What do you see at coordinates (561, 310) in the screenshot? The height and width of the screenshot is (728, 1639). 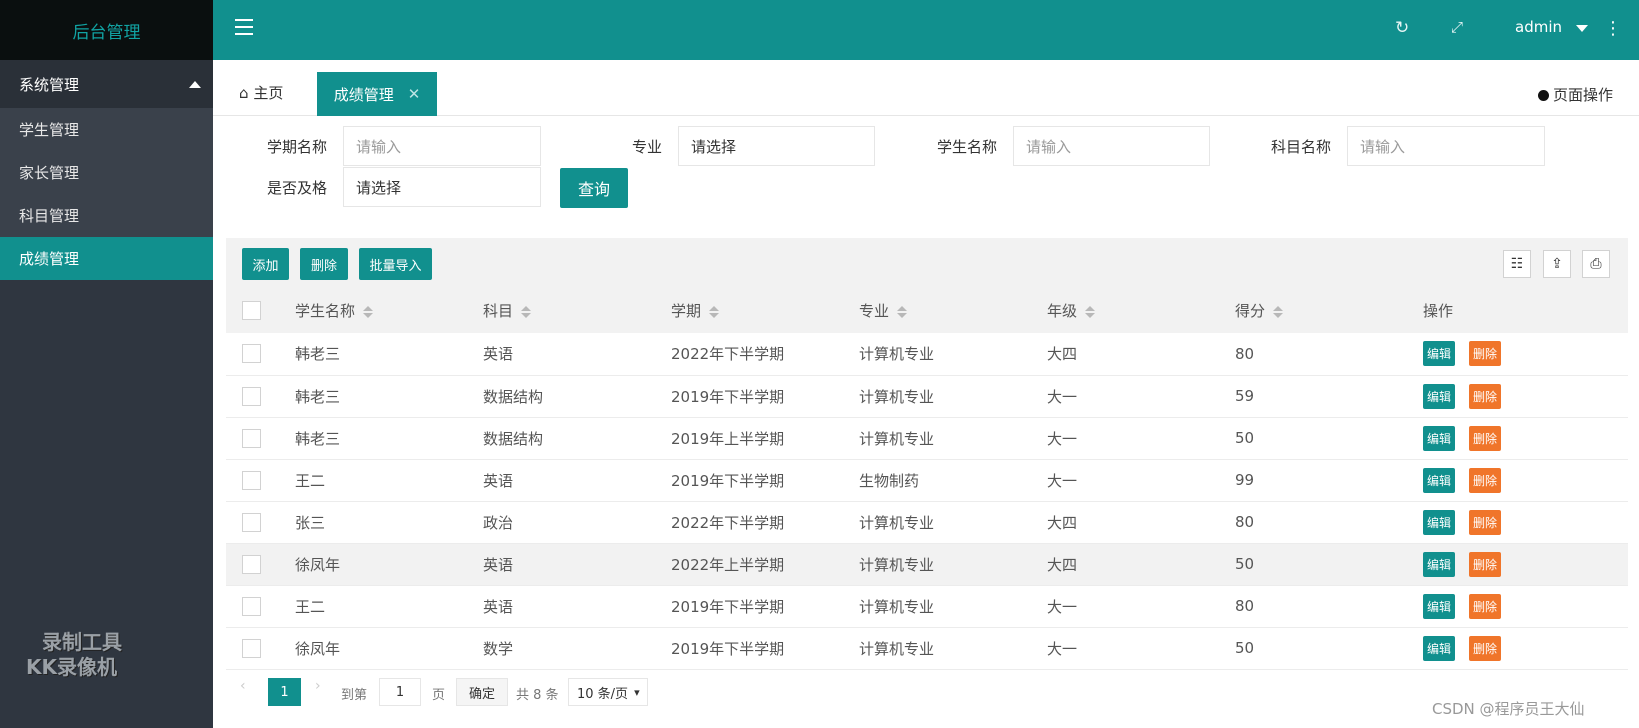 I see `column-header: 科目` at bounding box center [561, 310].